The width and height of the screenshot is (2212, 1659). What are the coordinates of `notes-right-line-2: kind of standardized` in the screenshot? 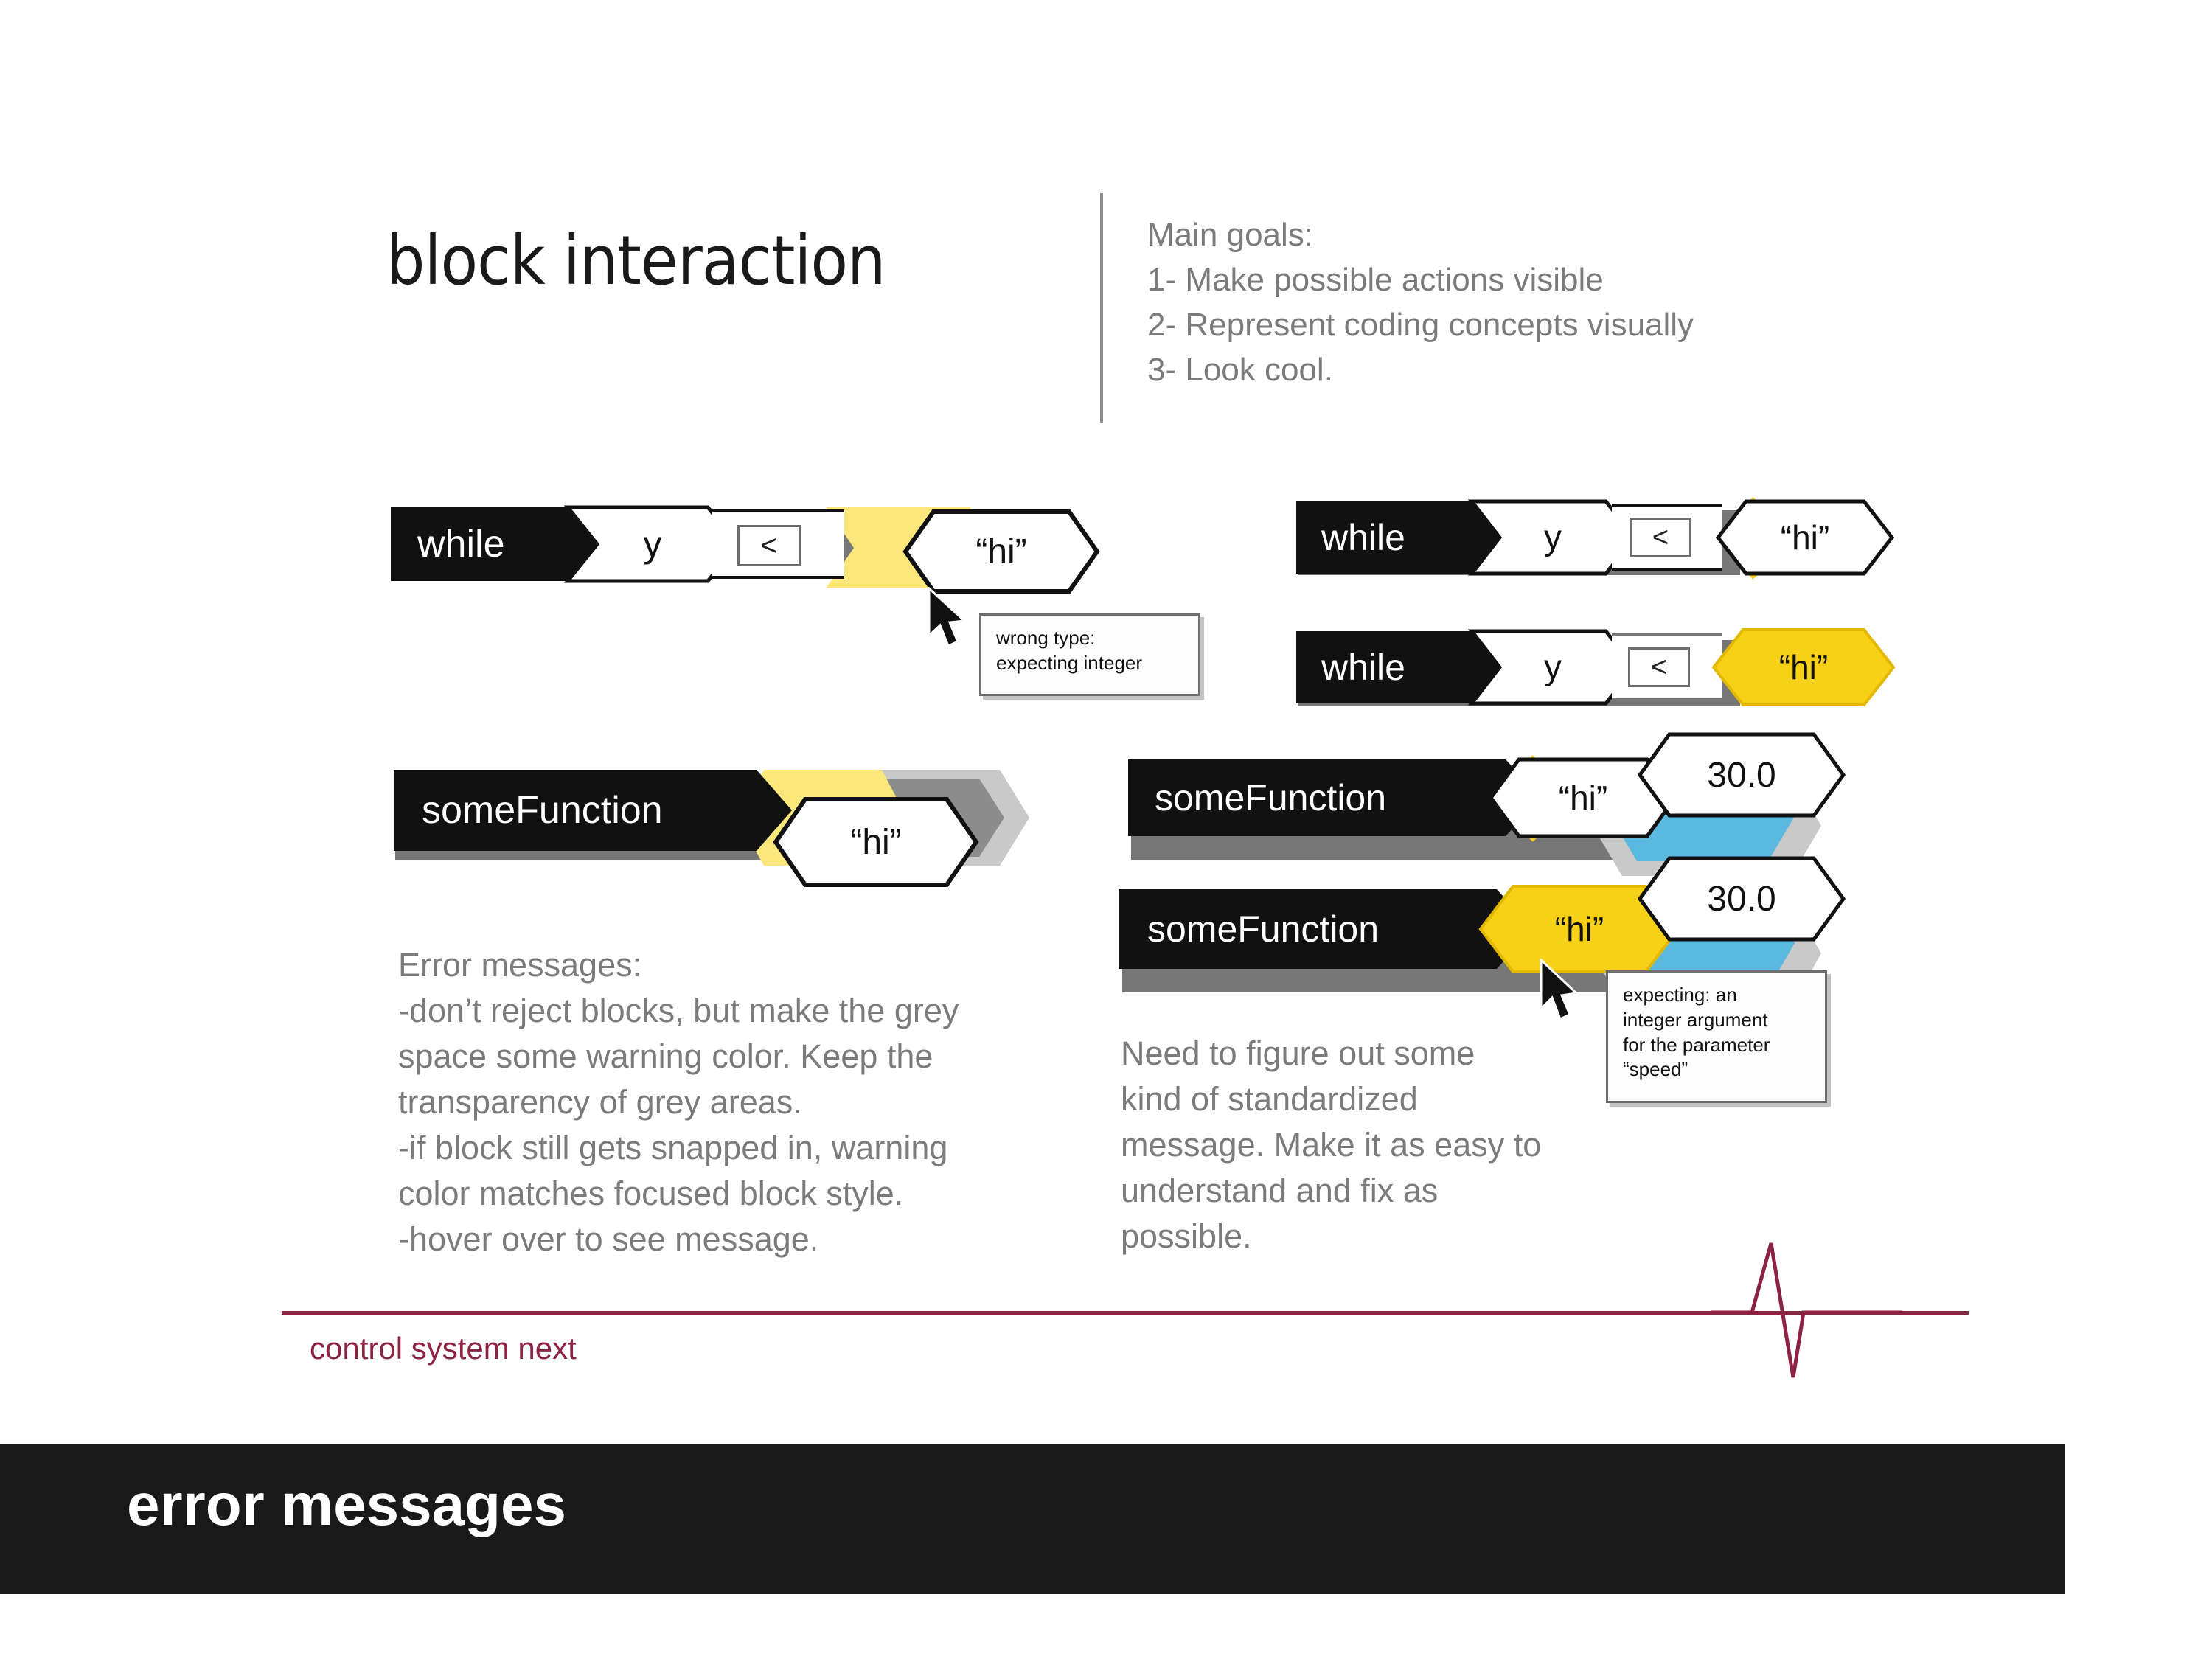 It's located at (1269, 1099).